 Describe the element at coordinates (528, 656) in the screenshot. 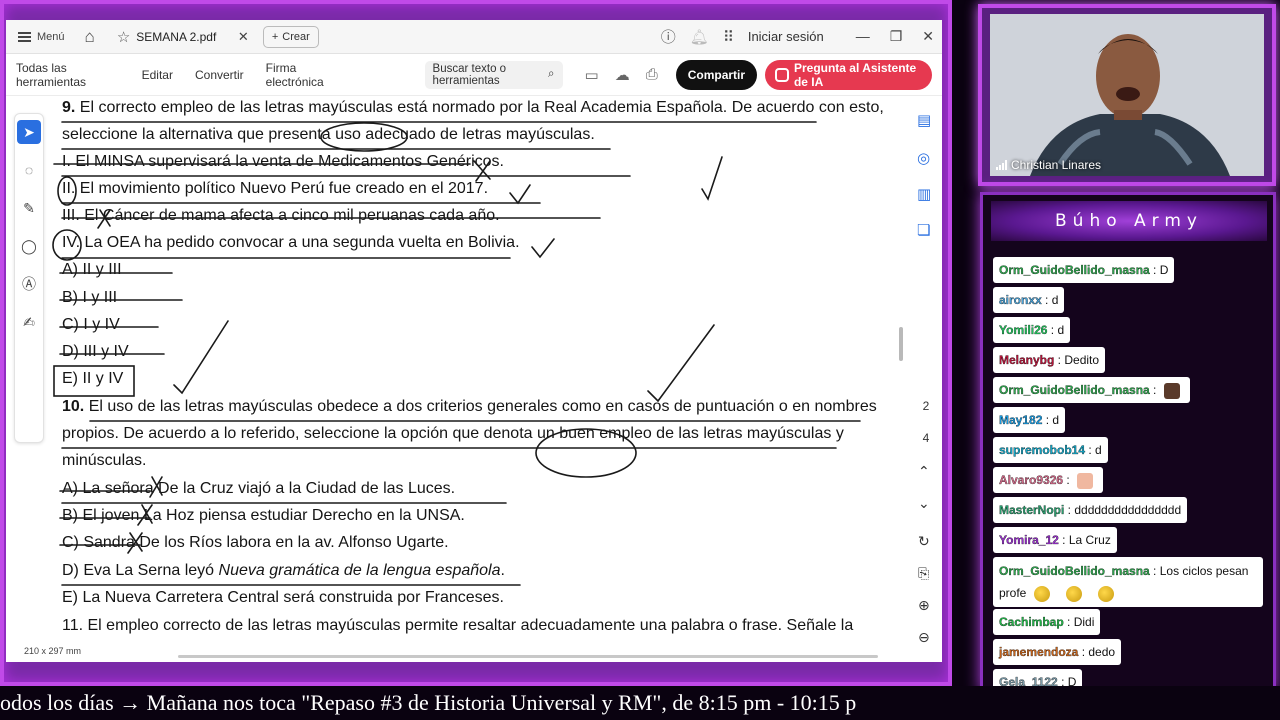

I see `horizontal-scrollbar` at that location.